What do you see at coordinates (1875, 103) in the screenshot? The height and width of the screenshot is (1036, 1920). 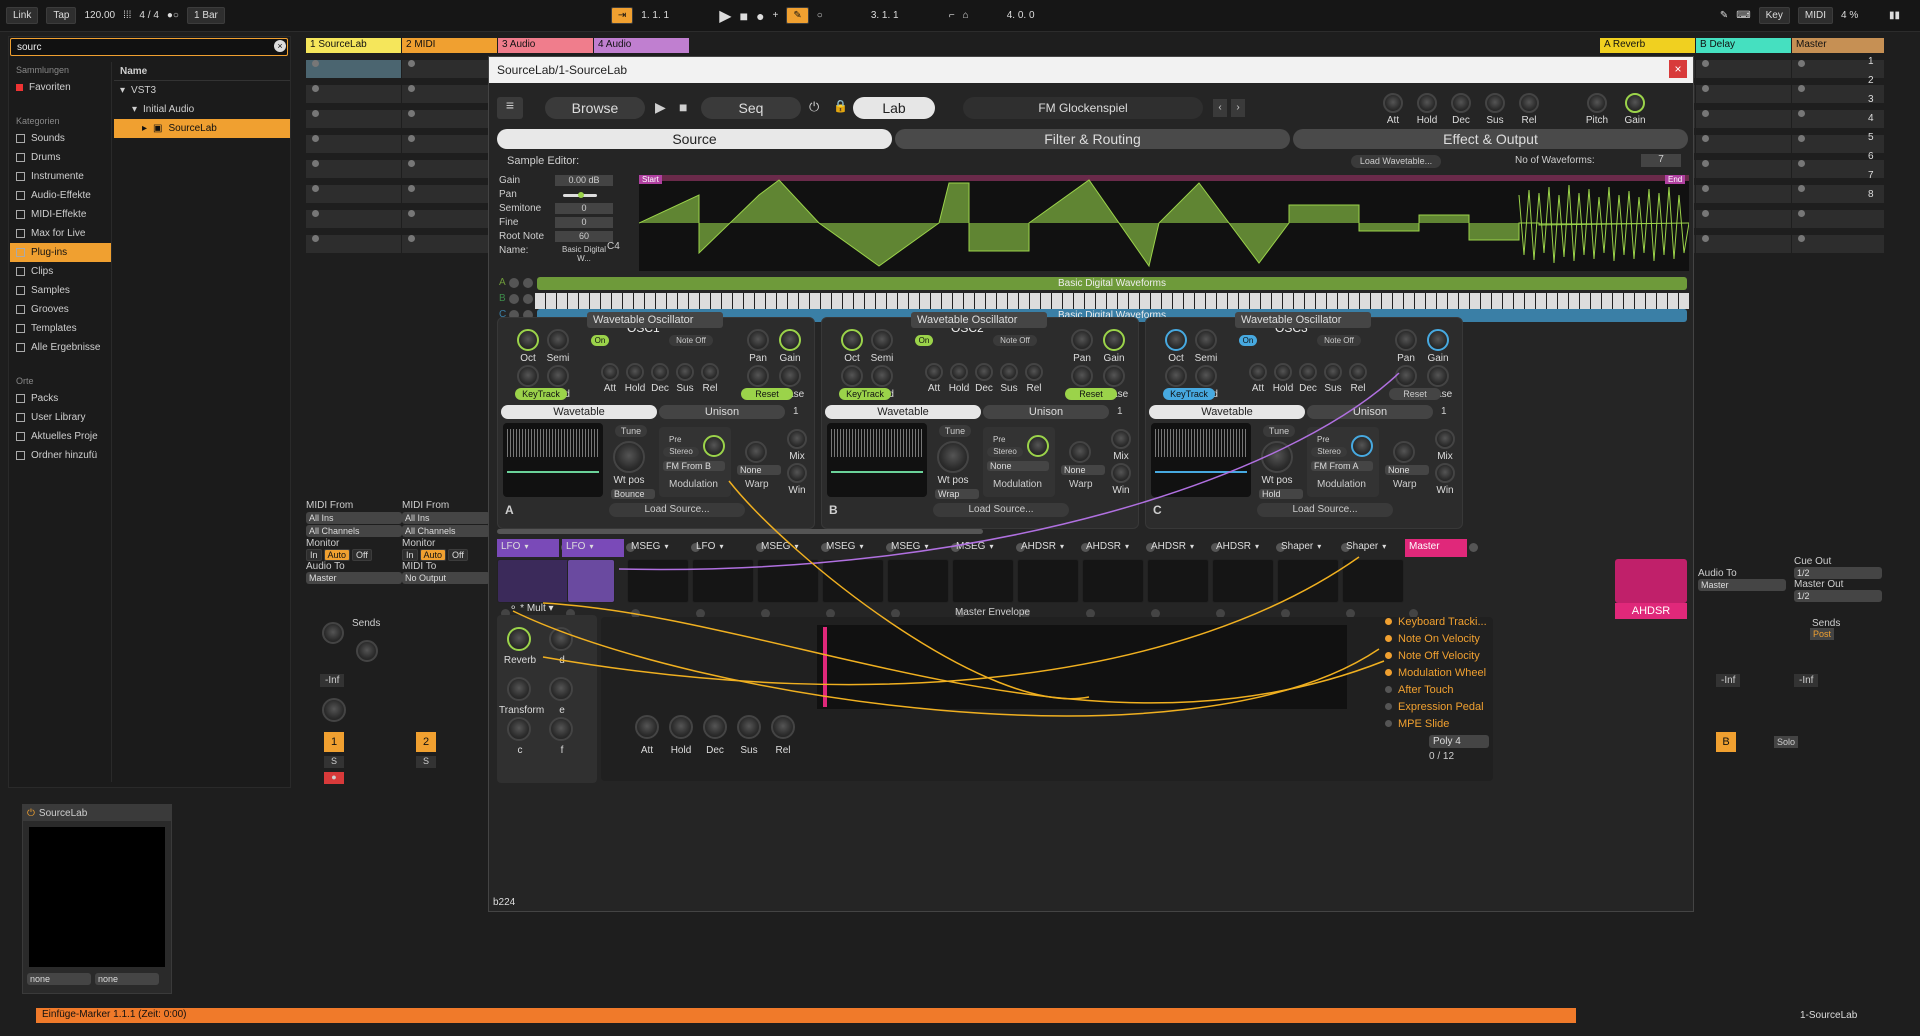 I see `scene-number: 3` at bounding box center [1875, 103].